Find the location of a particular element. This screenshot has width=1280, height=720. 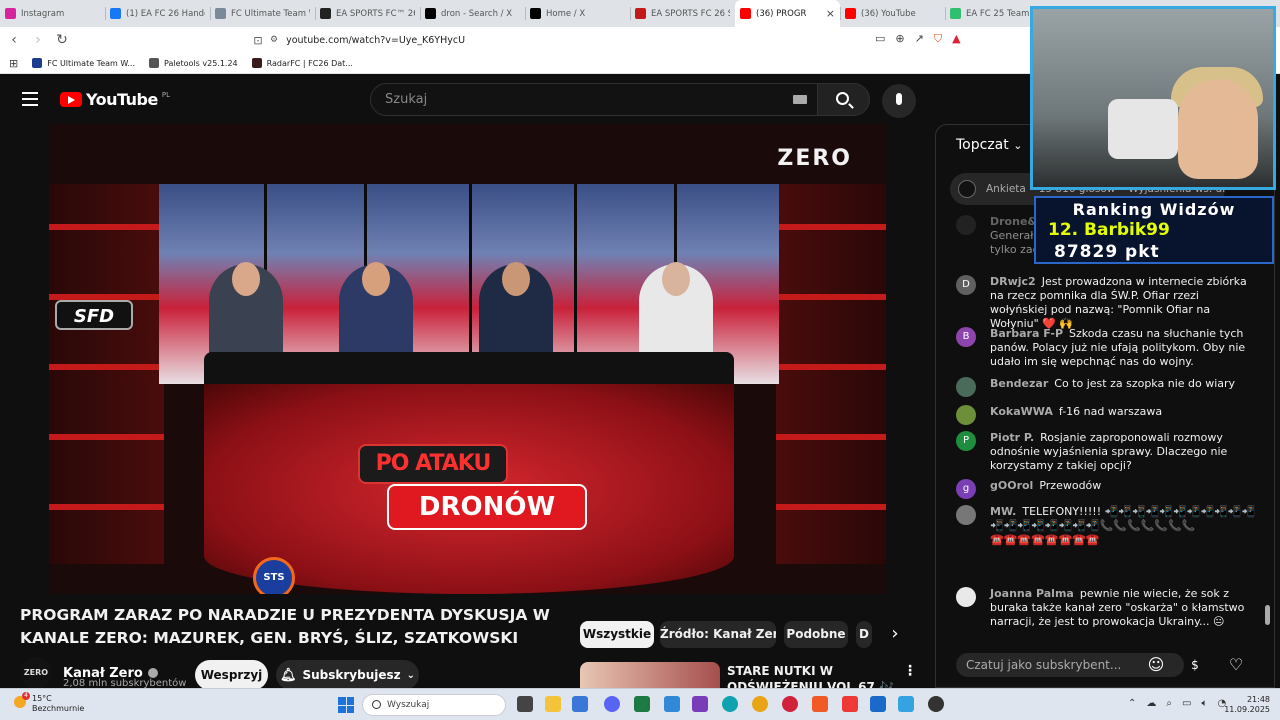

chat-author: KokaWWA is located at coordinates (1021, 411).